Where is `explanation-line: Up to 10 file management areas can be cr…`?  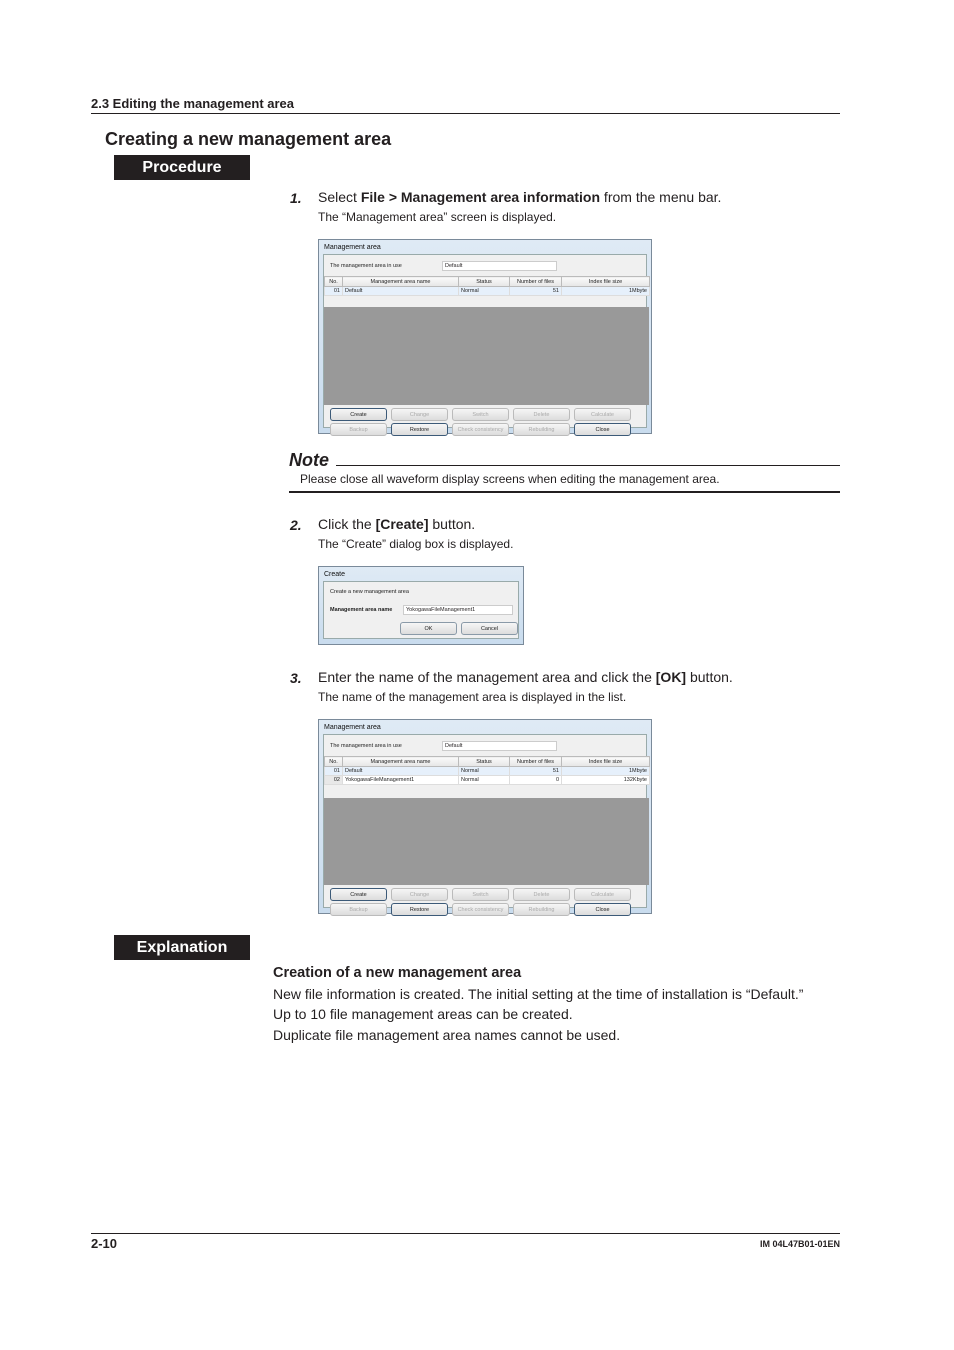 explanation-line: Up to 10 file management areas can be cr… is located at coordinates (423, 1014).